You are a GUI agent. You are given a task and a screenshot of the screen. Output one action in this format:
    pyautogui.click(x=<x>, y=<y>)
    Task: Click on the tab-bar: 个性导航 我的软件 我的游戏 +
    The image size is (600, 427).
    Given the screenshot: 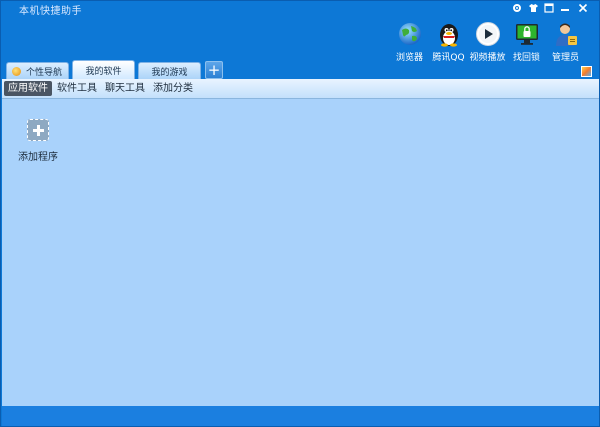 What is the action you would take?
    pyautogui.click(x=114, y=70)
    